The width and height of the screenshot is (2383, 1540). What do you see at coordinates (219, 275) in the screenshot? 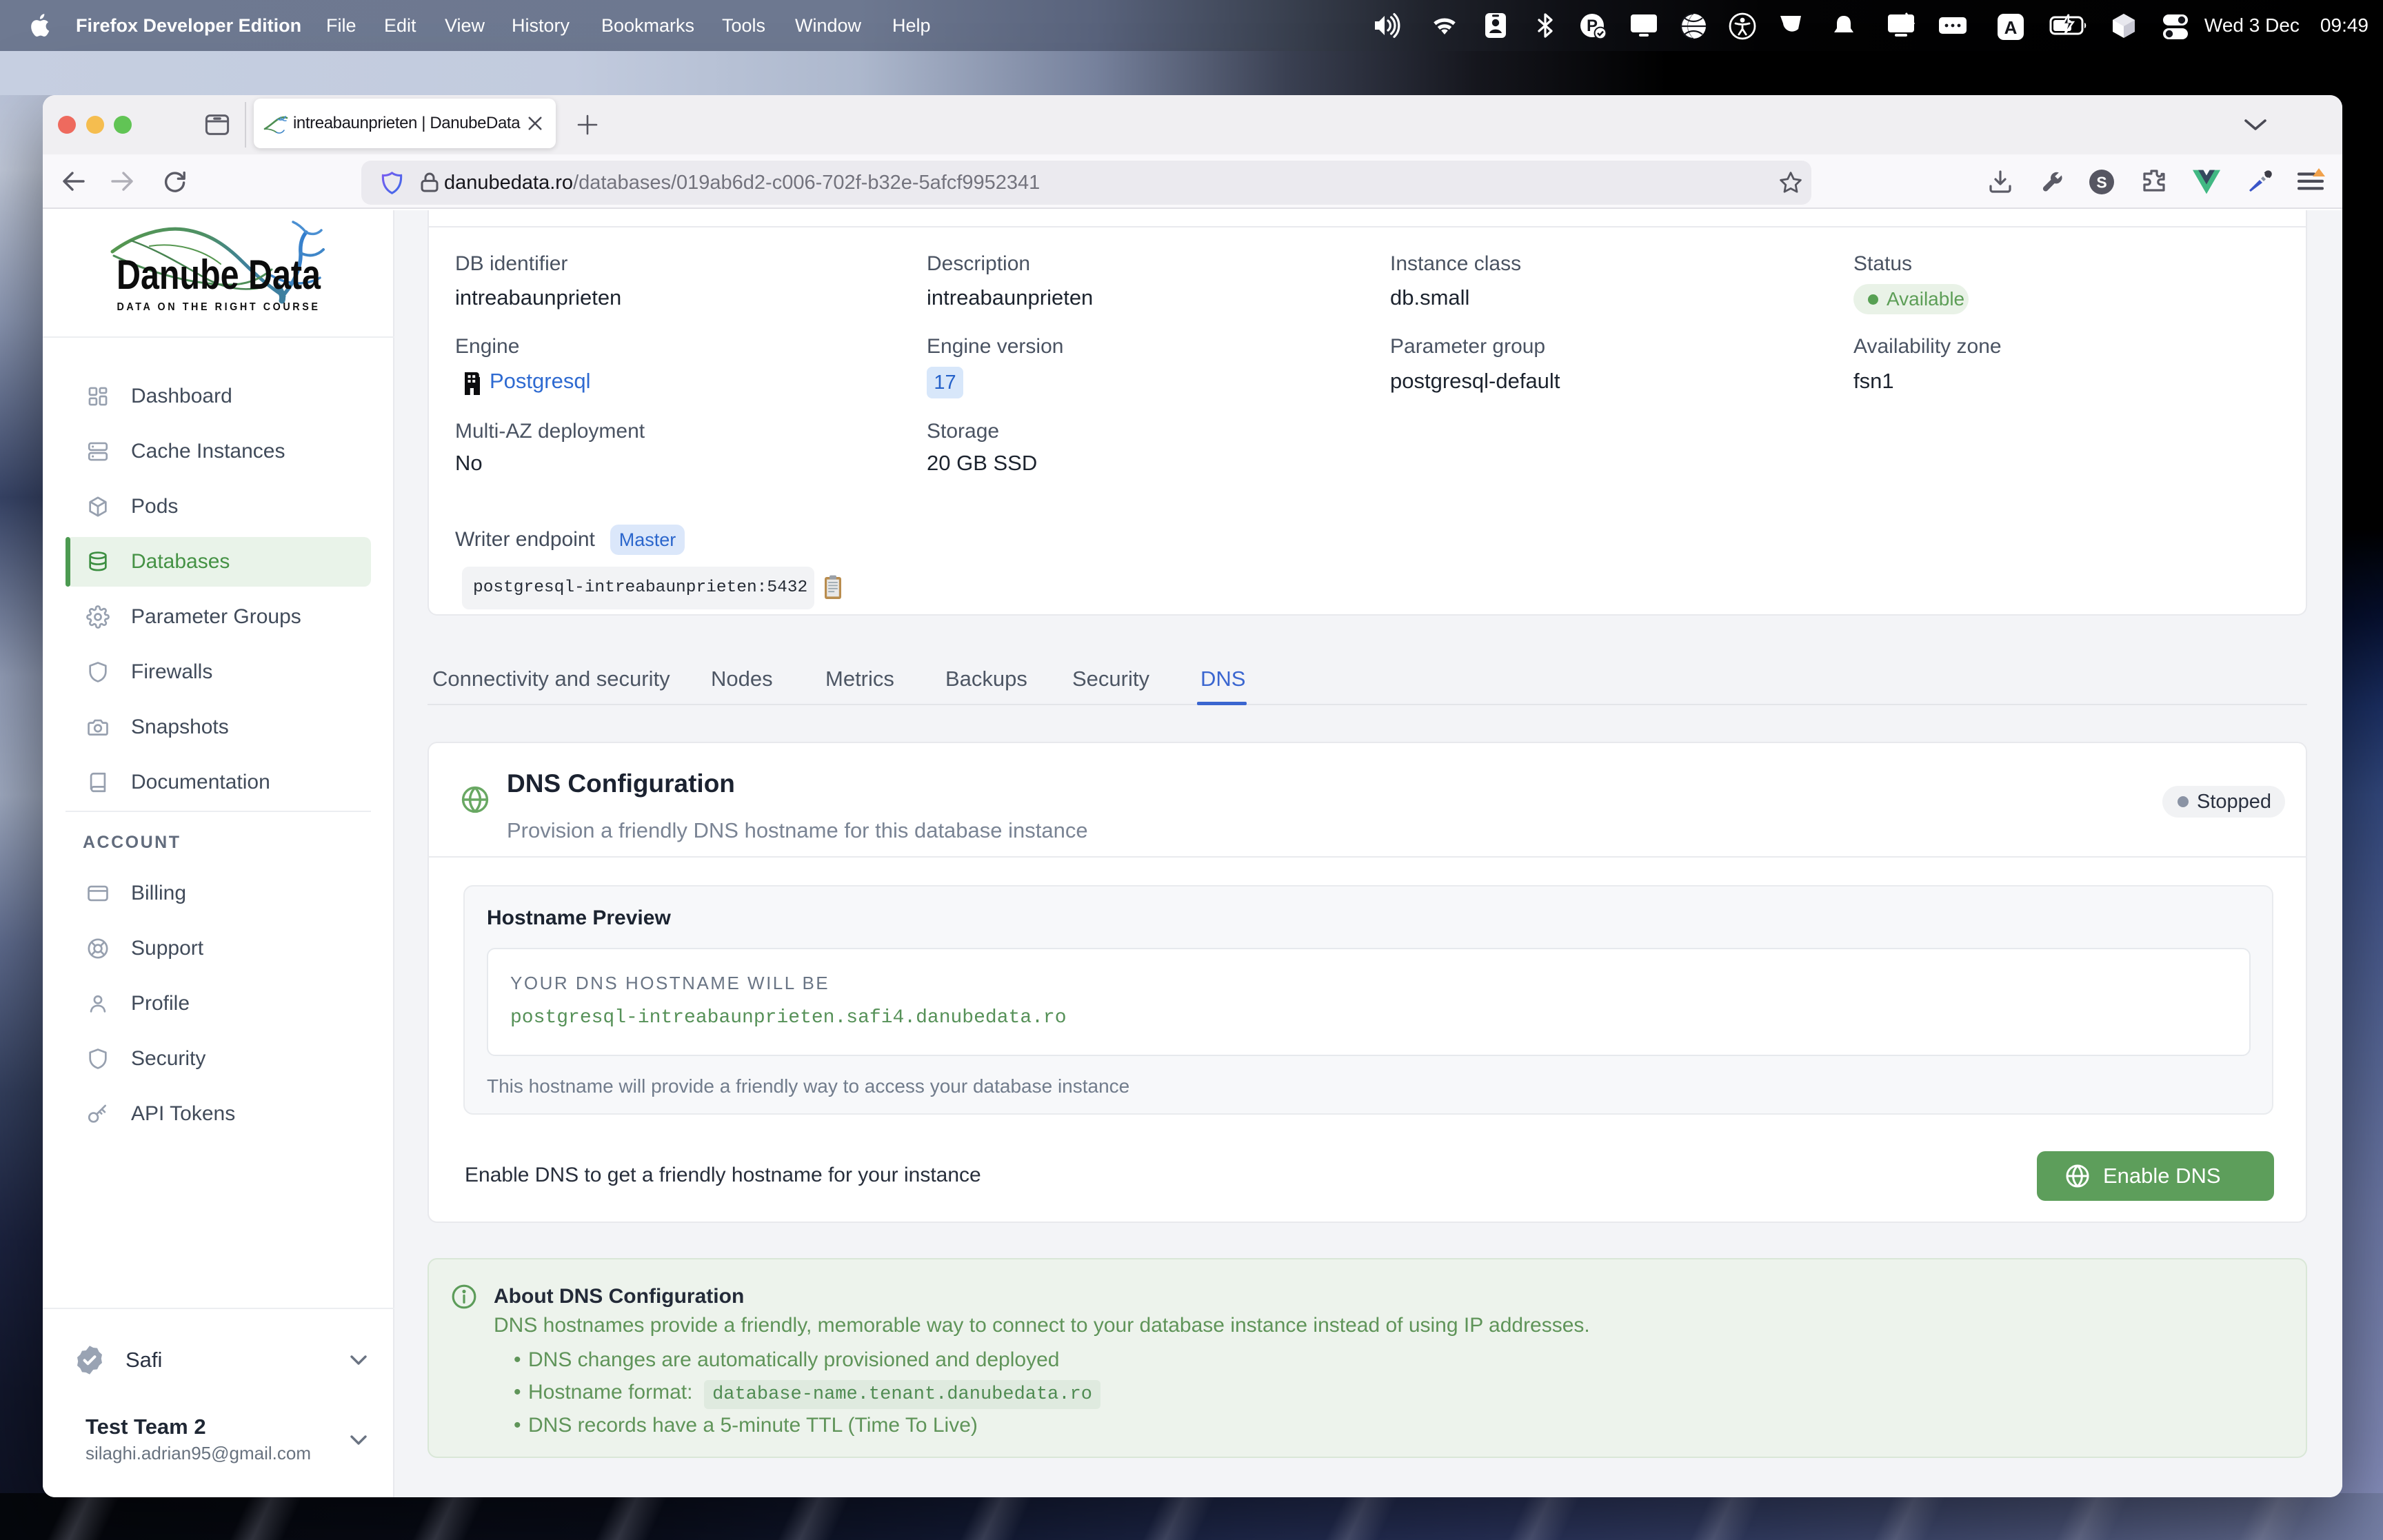
I see `svg-text: Danube Data` at bounding box center [219, 275].